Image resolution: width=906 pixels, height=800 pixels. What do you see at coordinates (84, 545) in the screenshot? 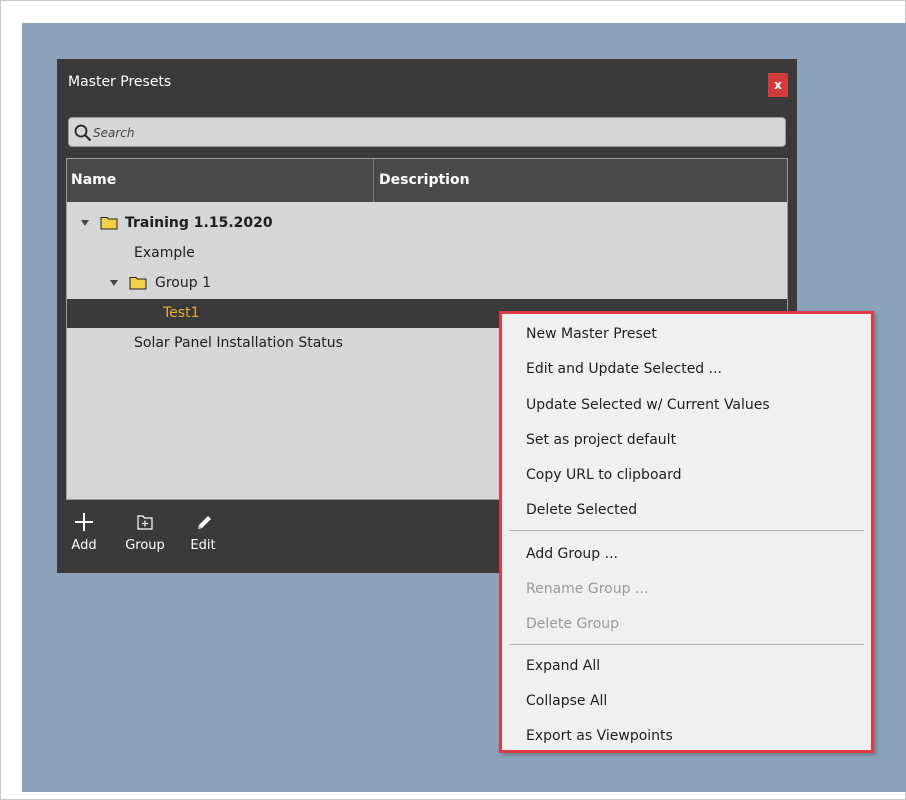
I see `add-label: Add` at bounding box center [84, 545].